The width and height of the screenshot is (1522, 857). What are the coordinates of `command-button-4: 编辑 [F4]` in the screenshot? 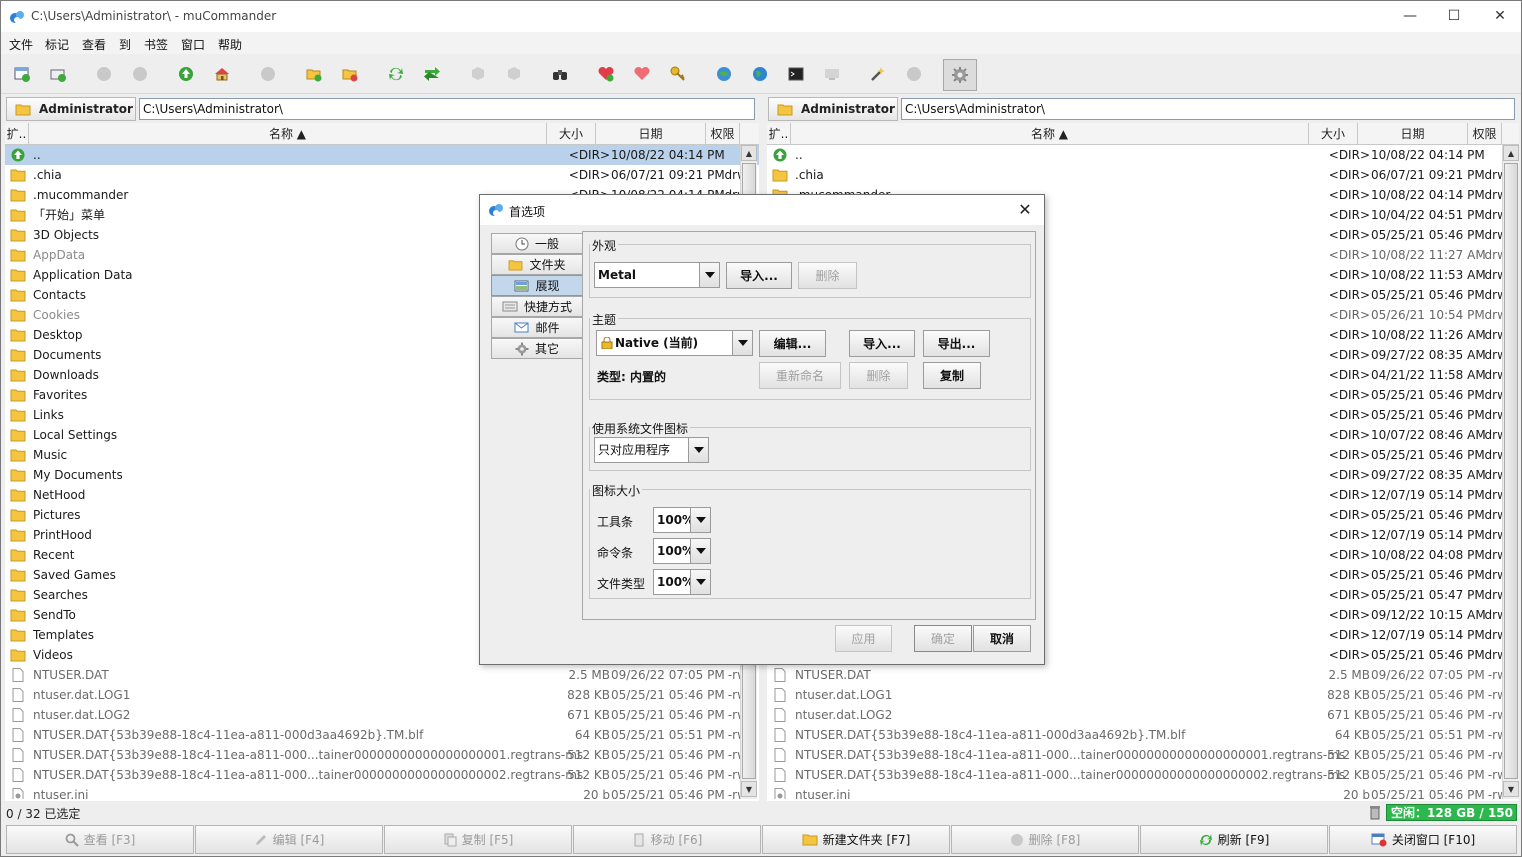 It's located at (289, 839).